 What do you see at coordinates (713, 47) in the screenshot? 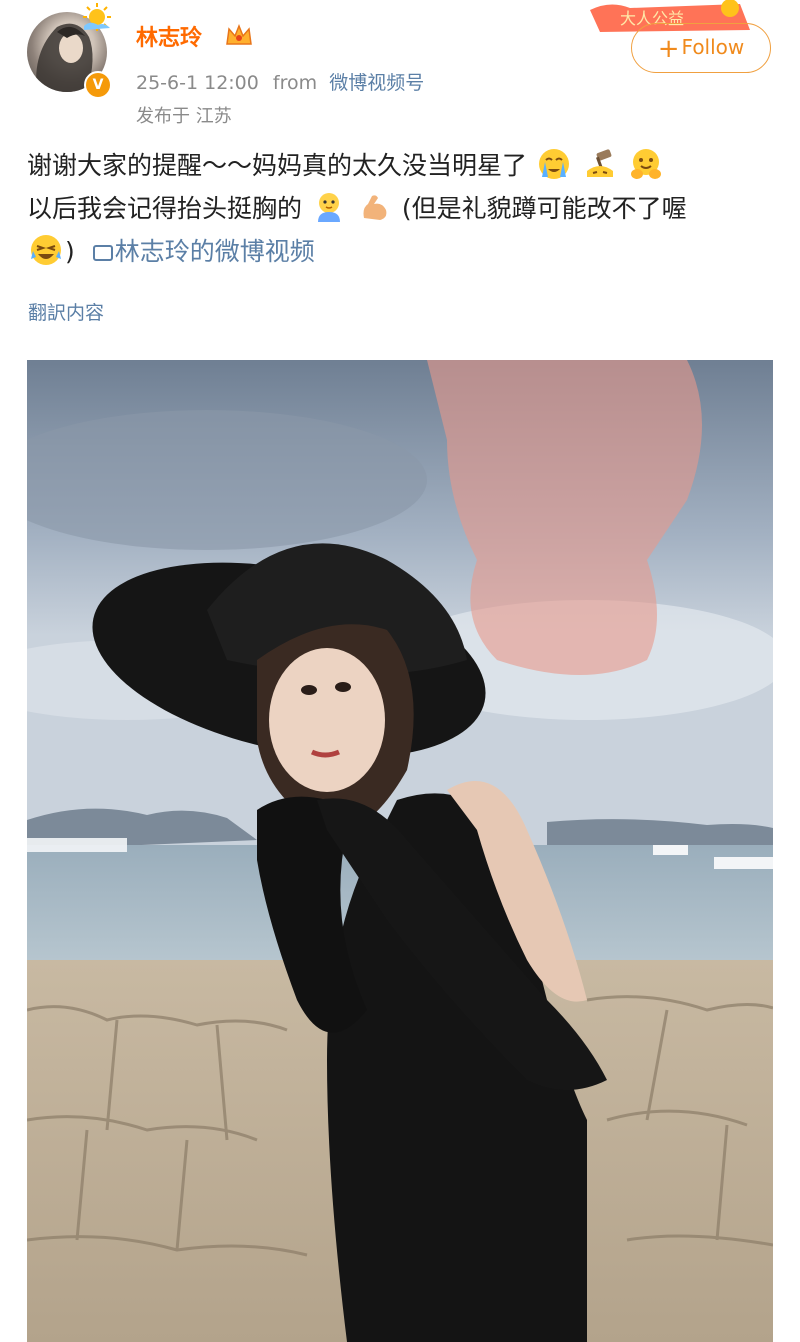
I see `follow-label: Follow` at bounding box center [713, 47].